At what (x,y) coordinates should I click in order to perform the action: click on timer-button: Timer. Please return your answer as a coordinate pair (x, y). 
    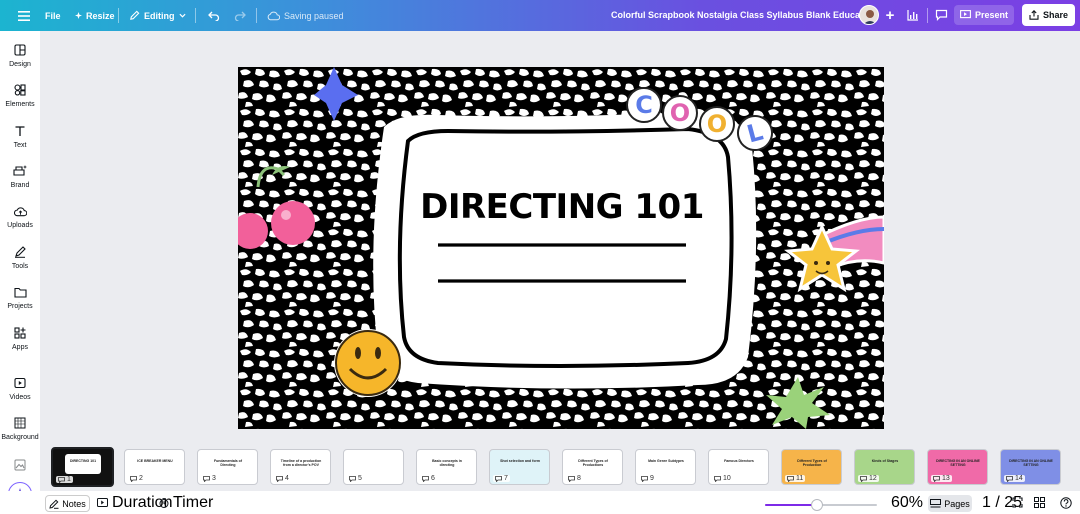
    Looking at the image, I should click on (186, 502).